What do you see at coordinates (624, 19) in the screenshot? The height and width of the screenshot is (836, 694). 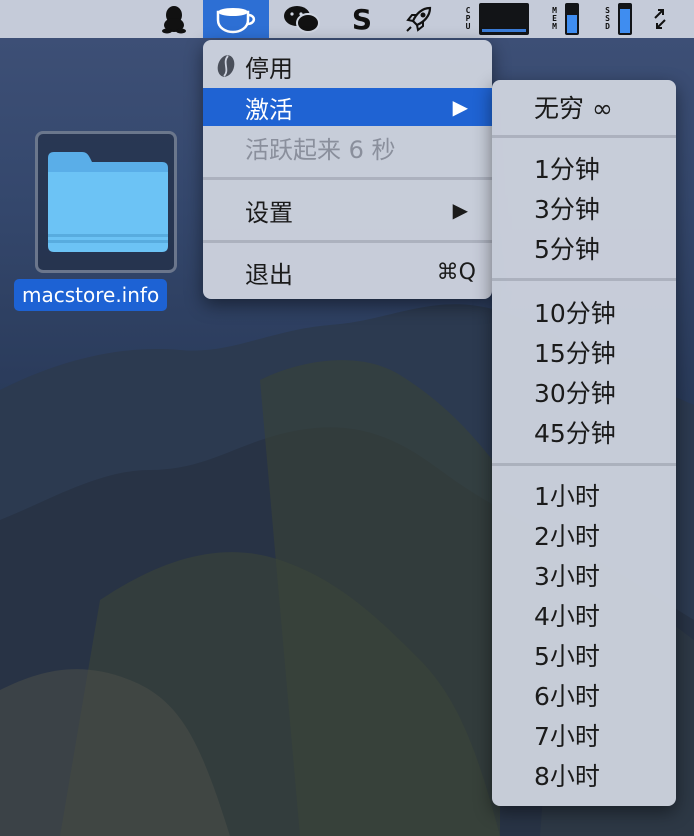 I see `ssd-bar` at bounding box center [624, 19].